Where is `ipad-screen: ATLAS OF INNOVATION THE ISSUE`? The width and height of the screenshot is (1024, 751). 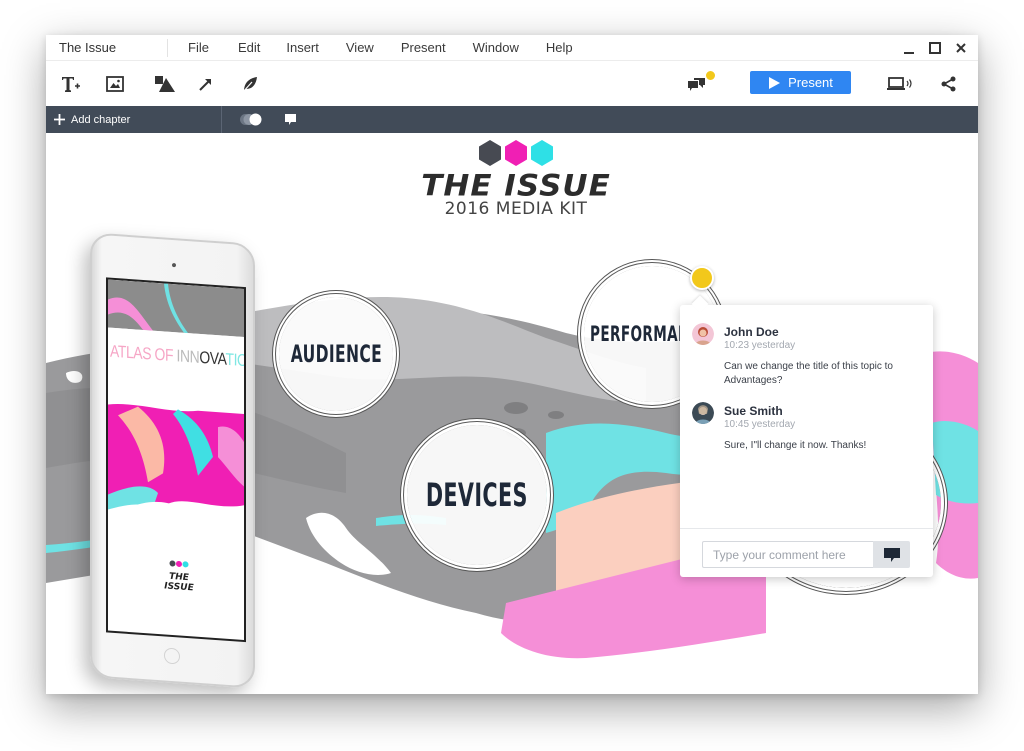
ipad-screen: ATLAS OF INNOVATION THE ISSUE is located at coordinates (176, 460).